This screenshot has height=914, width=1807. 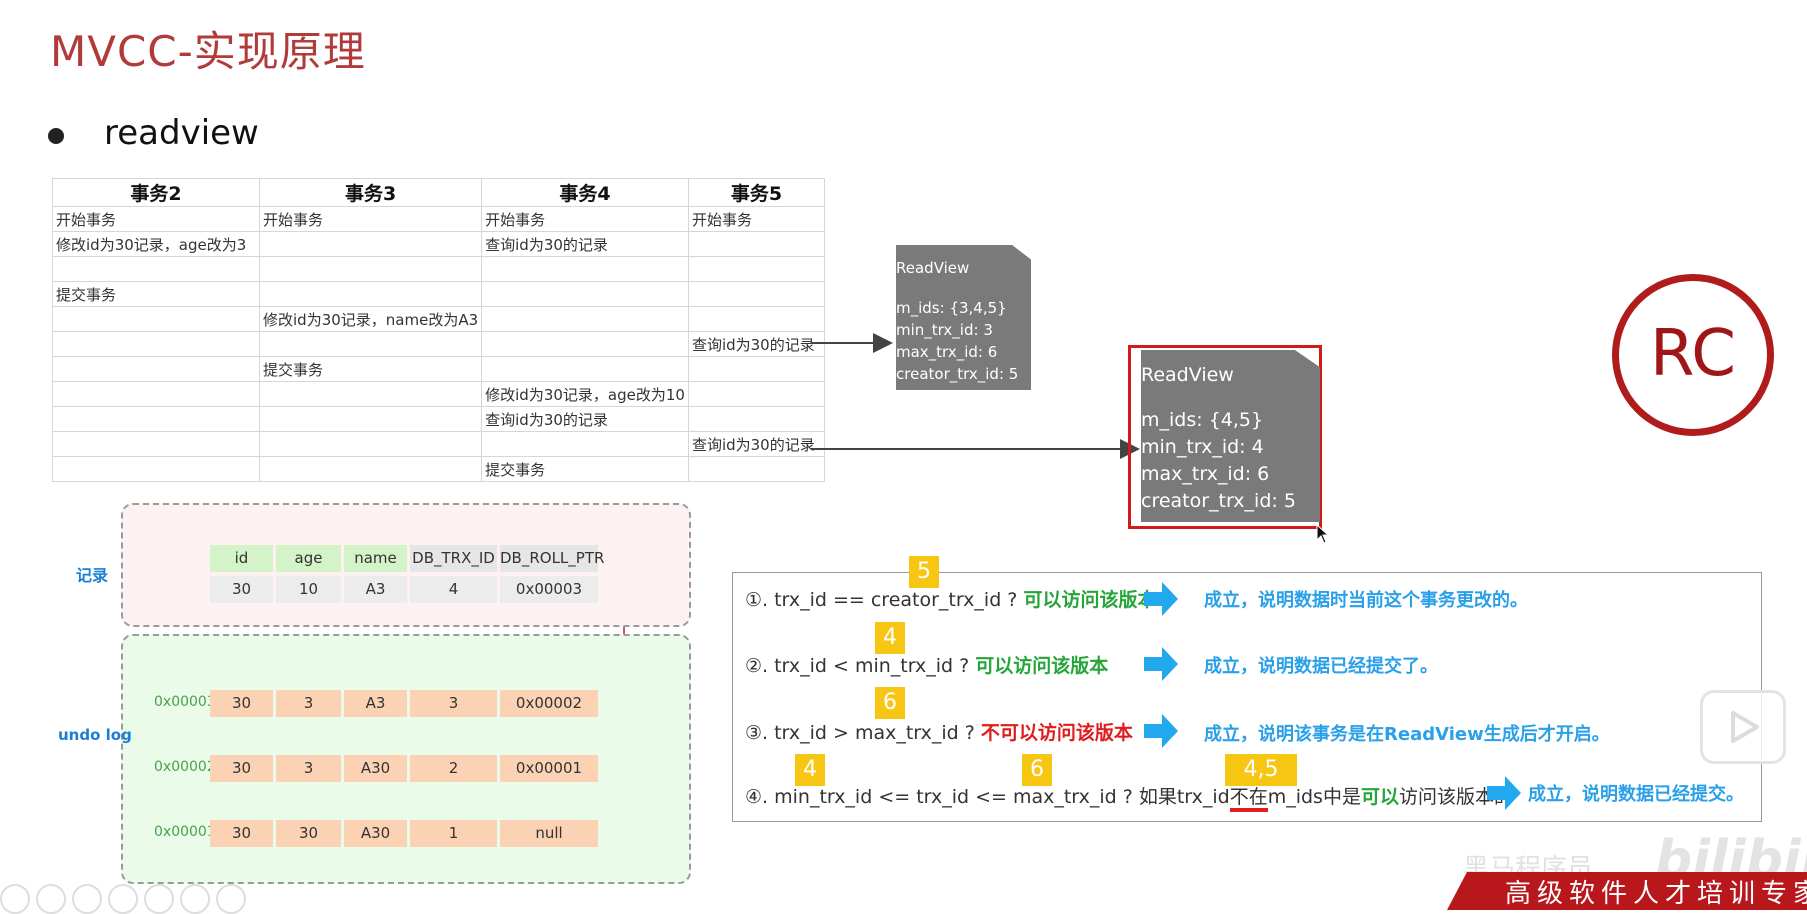 What do you see at coordinates (552, 558) in the screenshot?
I see `record-header-db-roll-ptr: DB_ROLL_PTR` at bounding box center [552, 558].